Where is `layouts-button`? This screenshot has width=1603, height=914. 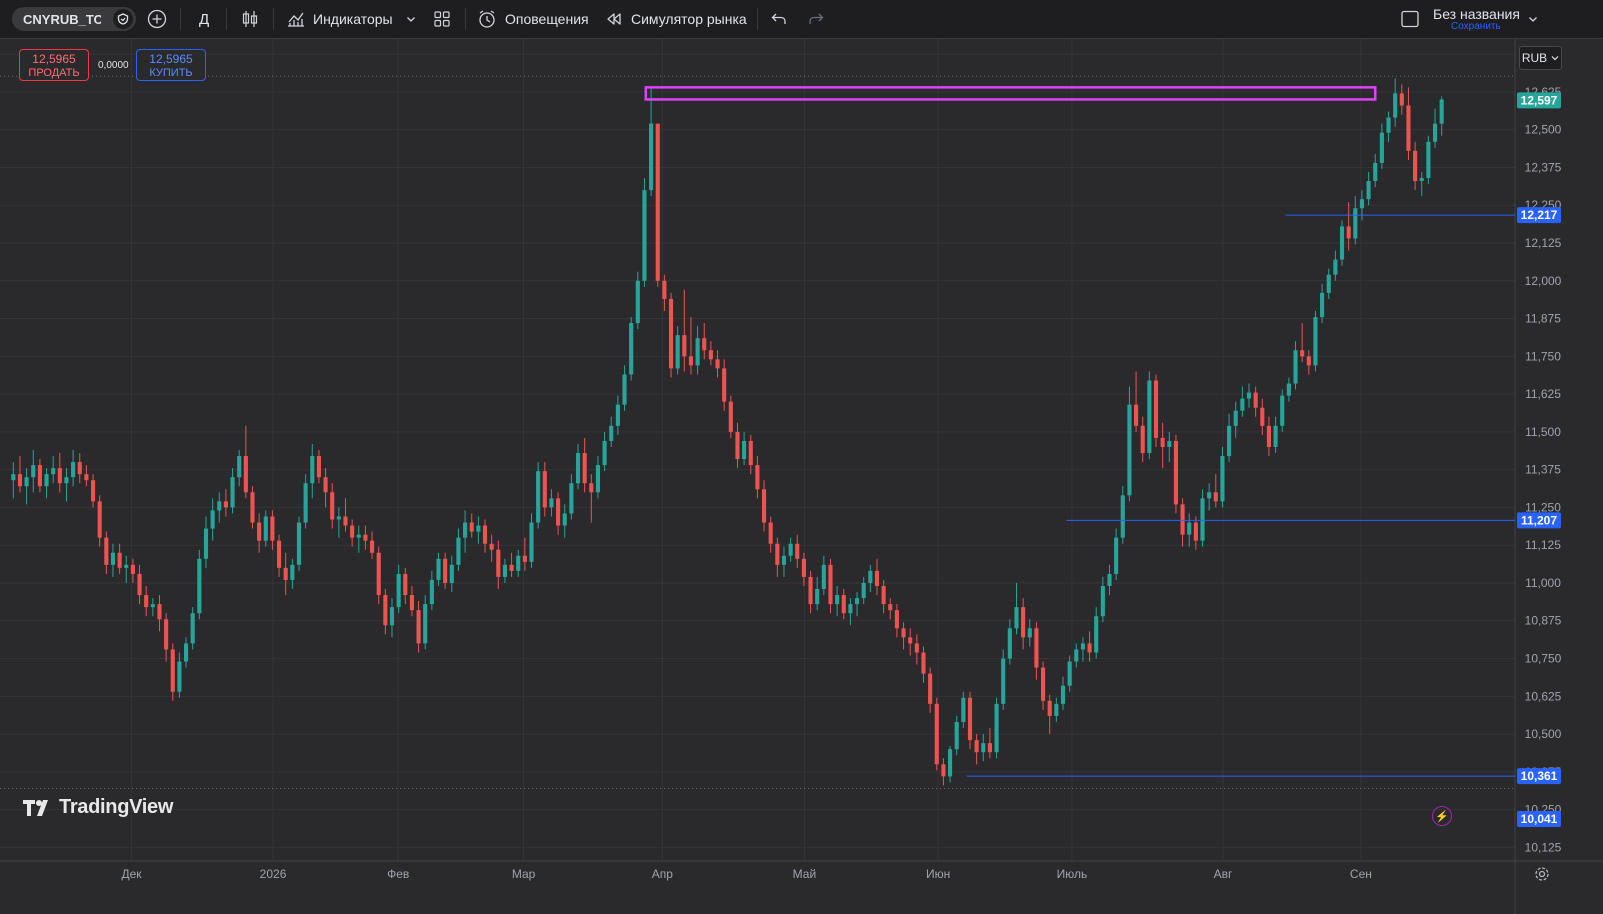
layouts-button is located at coordinates (442, 19).